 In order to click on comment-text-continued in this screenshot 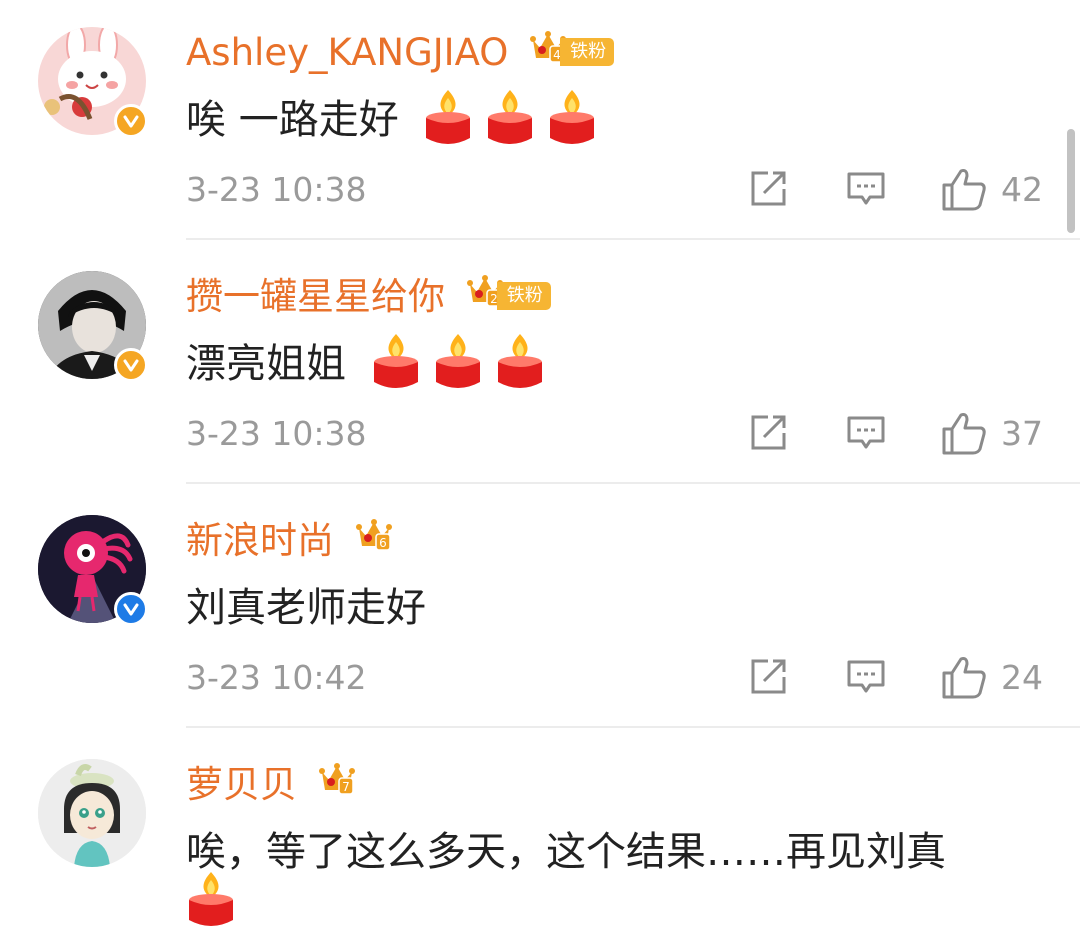, I will do `click(211, 900)`.